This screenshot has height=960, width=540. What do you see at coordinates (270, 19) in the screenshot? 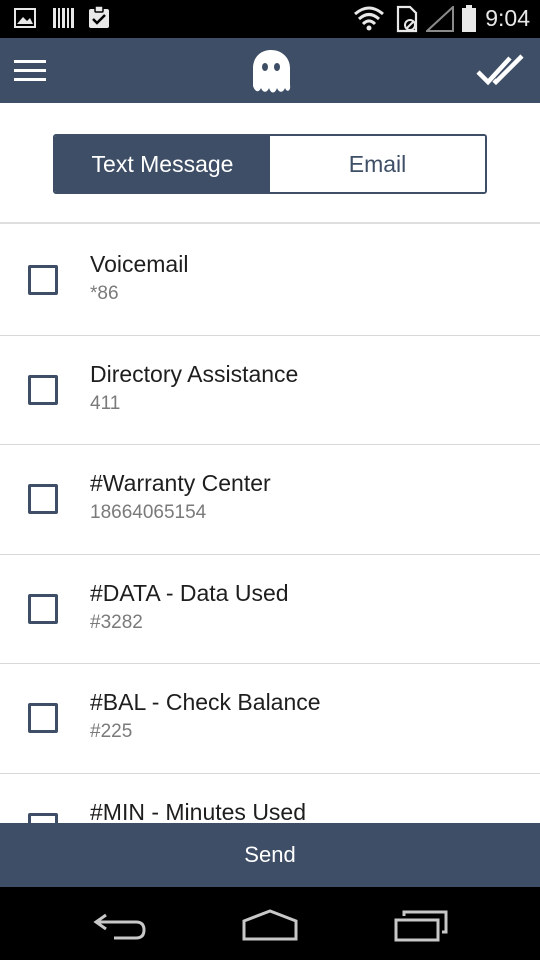
I see `status-bar: 9:04` at bounding box center [270, 19].